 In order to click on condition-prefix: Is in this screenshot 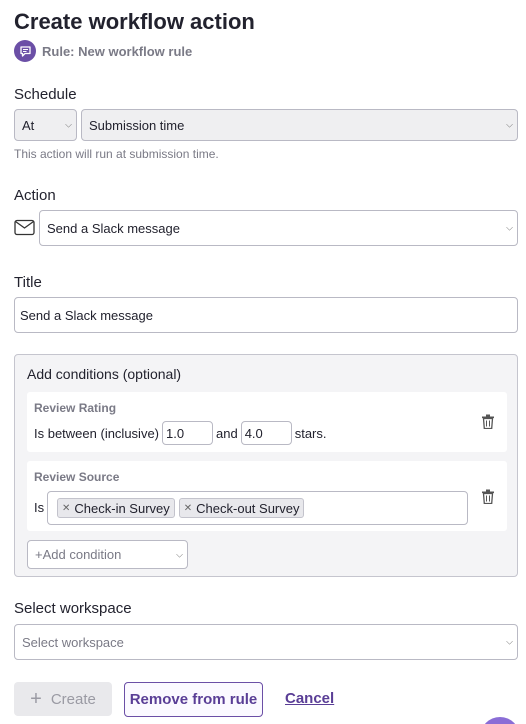, I will do `click(39, 507)`.